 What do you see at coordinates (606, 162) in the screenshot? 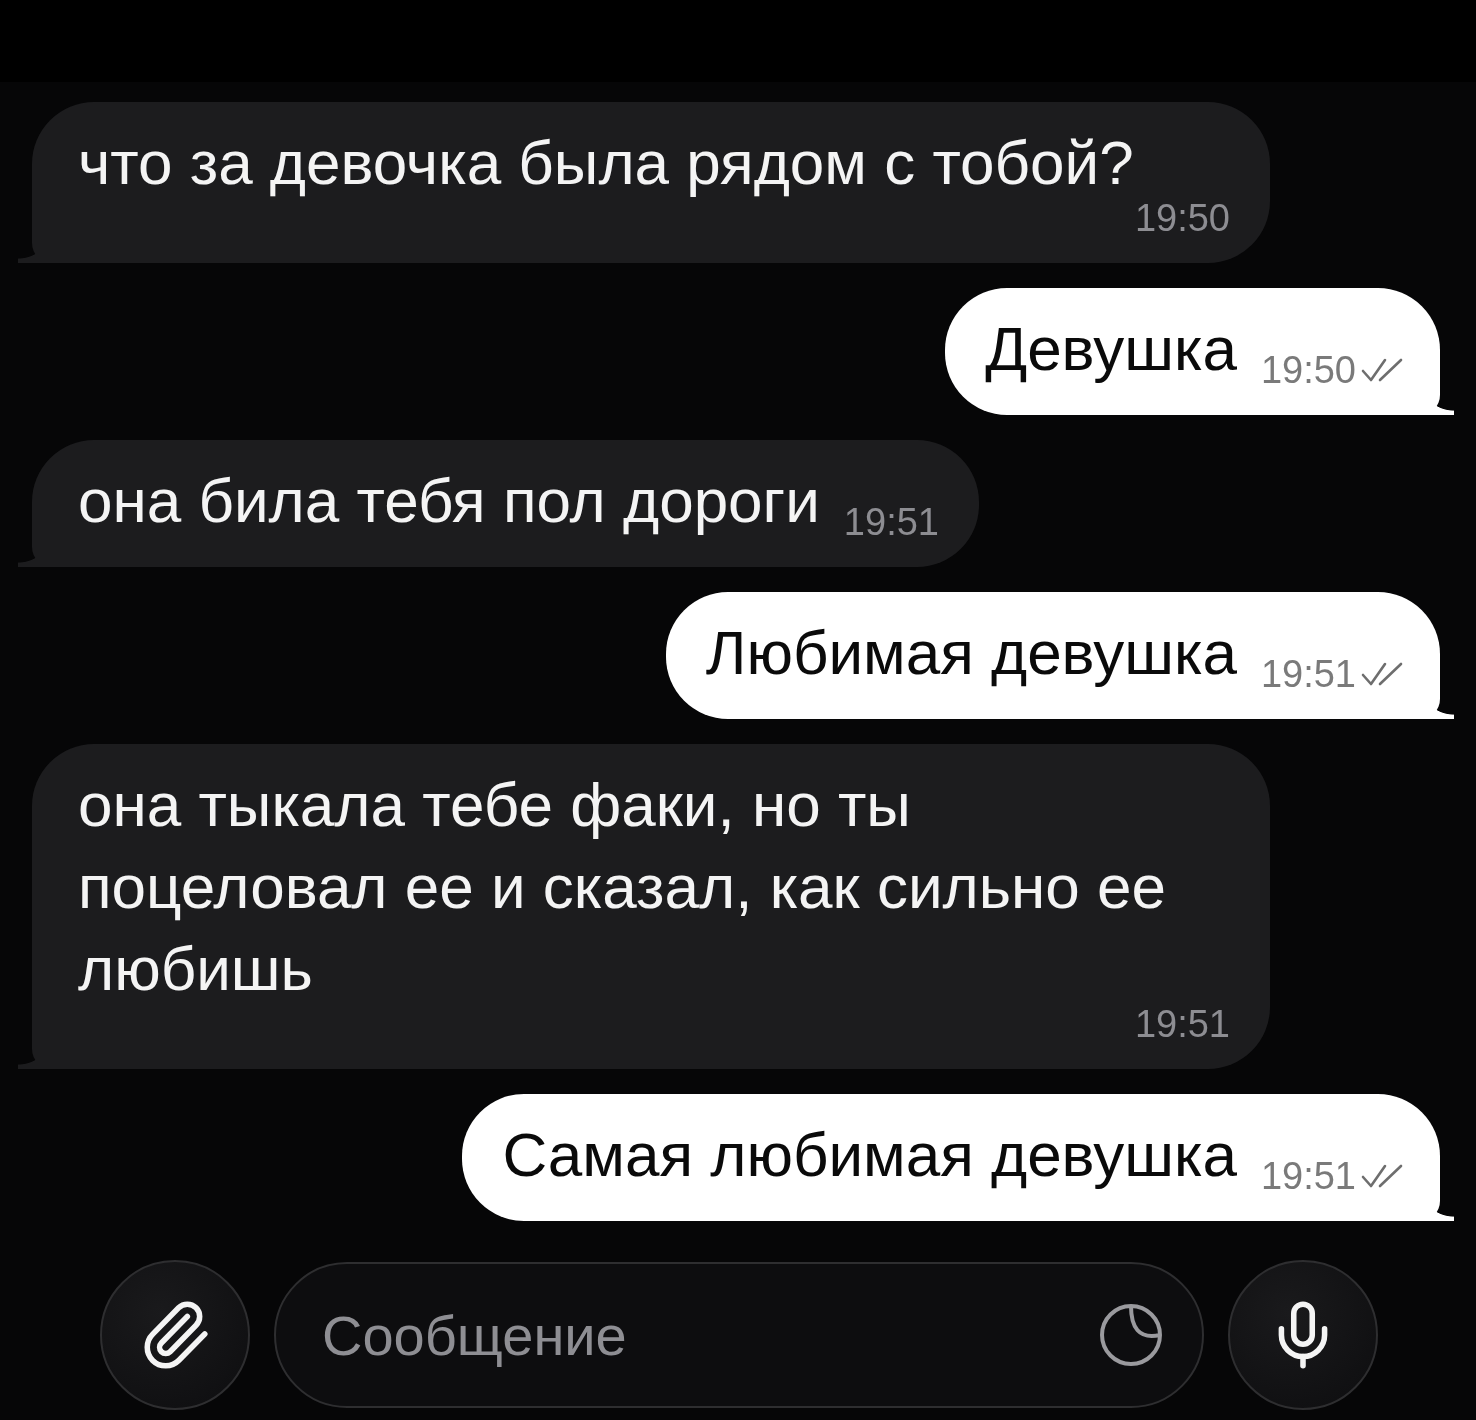
I see `message-text: что за девочка была рядом с тобой?` at bounding box center [606, 162].